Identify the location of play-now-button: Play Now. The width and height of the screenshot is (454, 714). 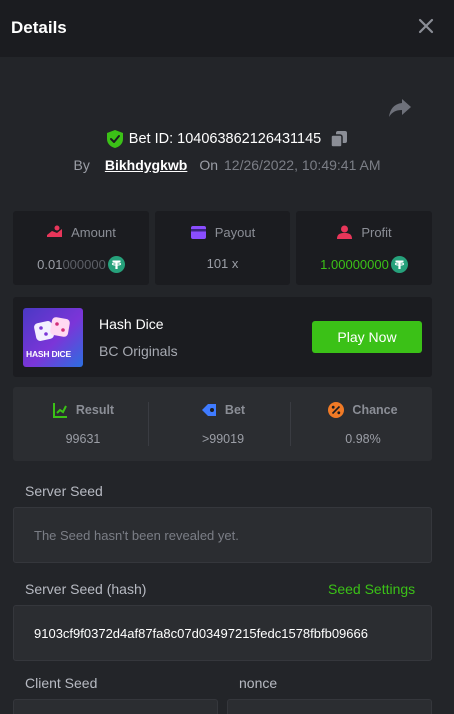
(367, 337).